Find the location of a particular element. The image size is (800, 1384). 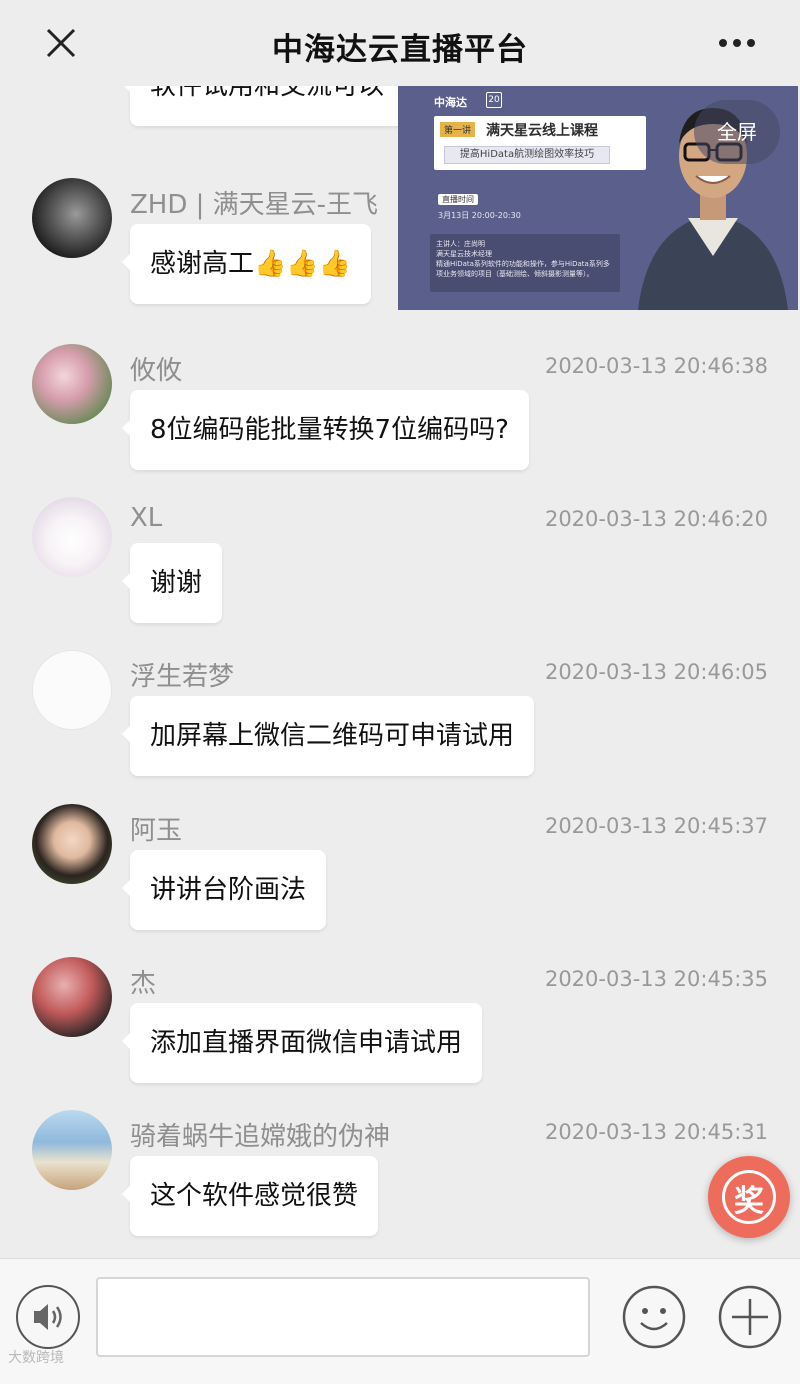

message-time: 2020-03-13 20:46:05 is located at coordinates (656, 672).